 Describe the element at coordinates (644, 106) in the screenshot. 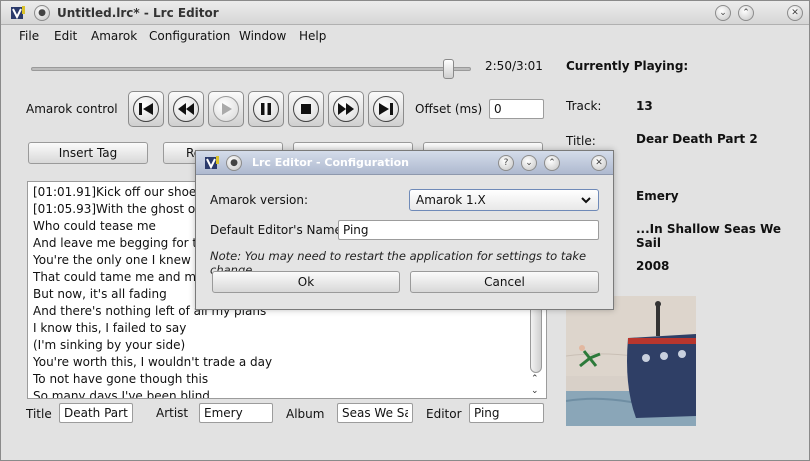

I see `track-value: 13` at that location.